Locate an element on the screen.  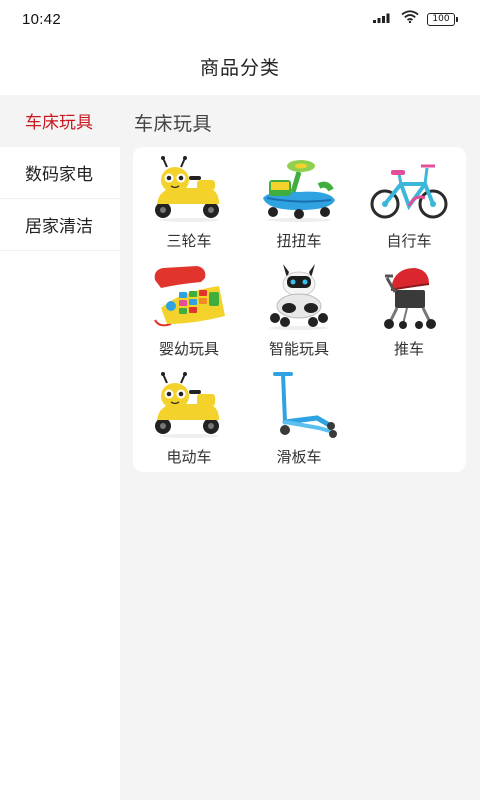
product-label: 智能玩具 is located at coordinates (298, 349).